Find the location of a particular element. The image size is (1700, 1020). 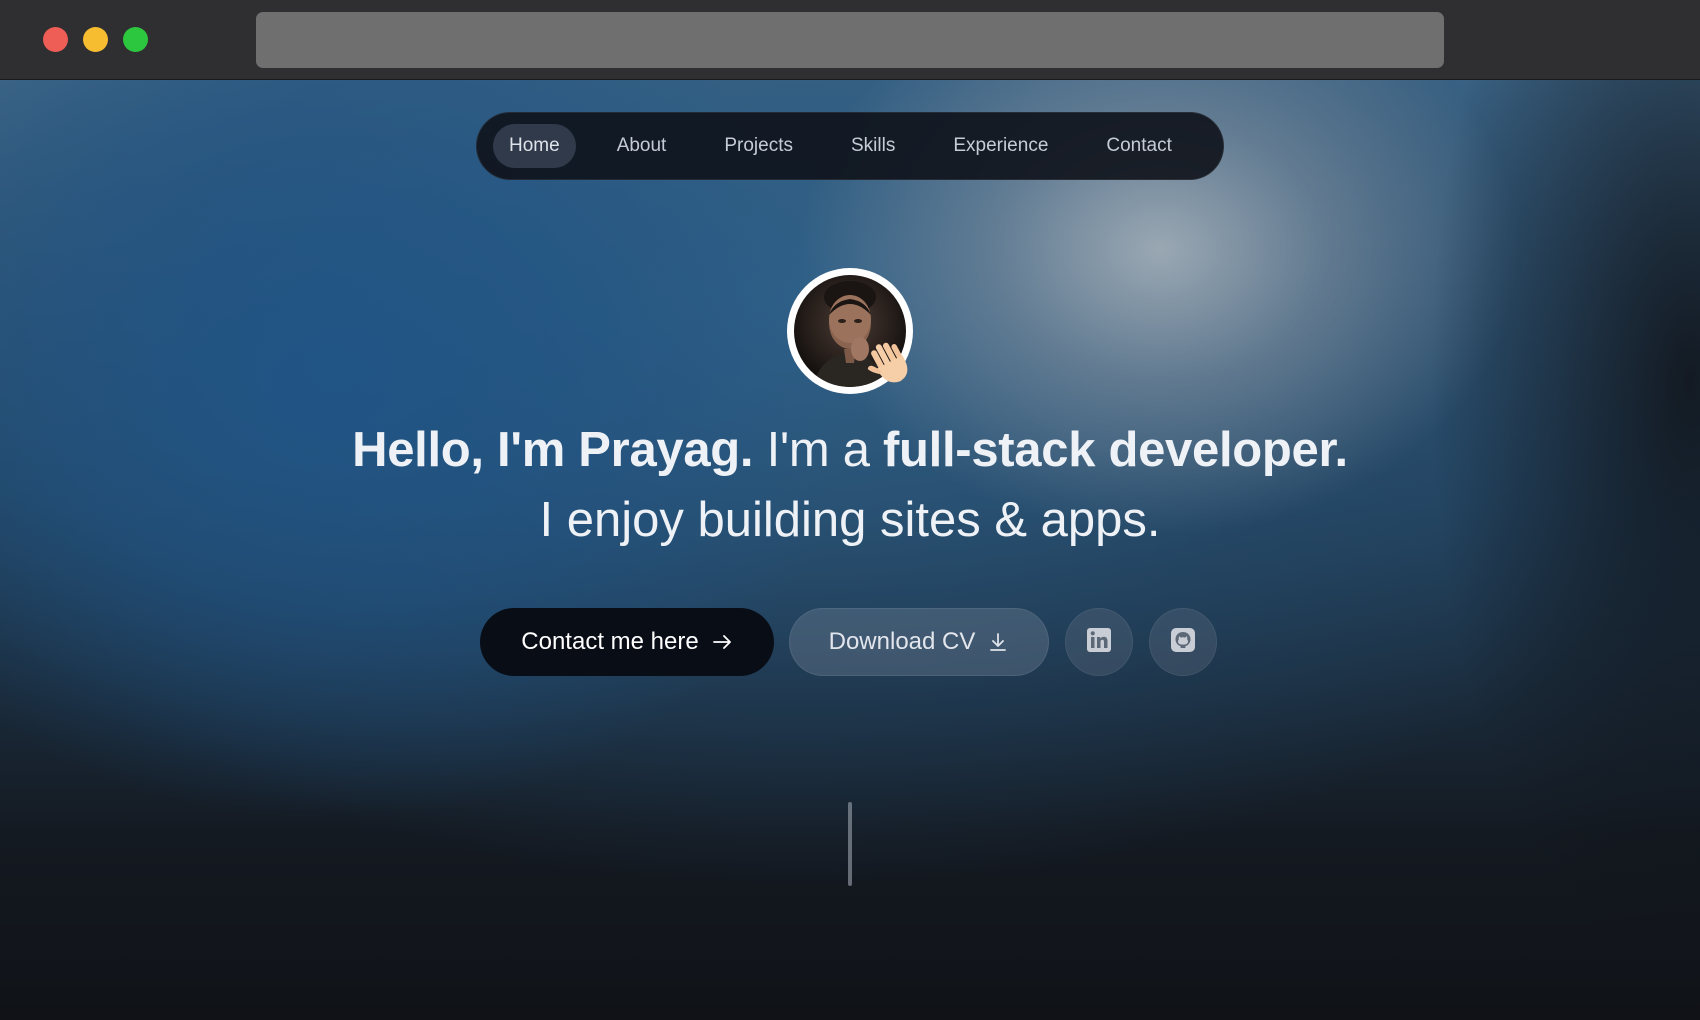

github-icon is located at coordinates (1183, 642).